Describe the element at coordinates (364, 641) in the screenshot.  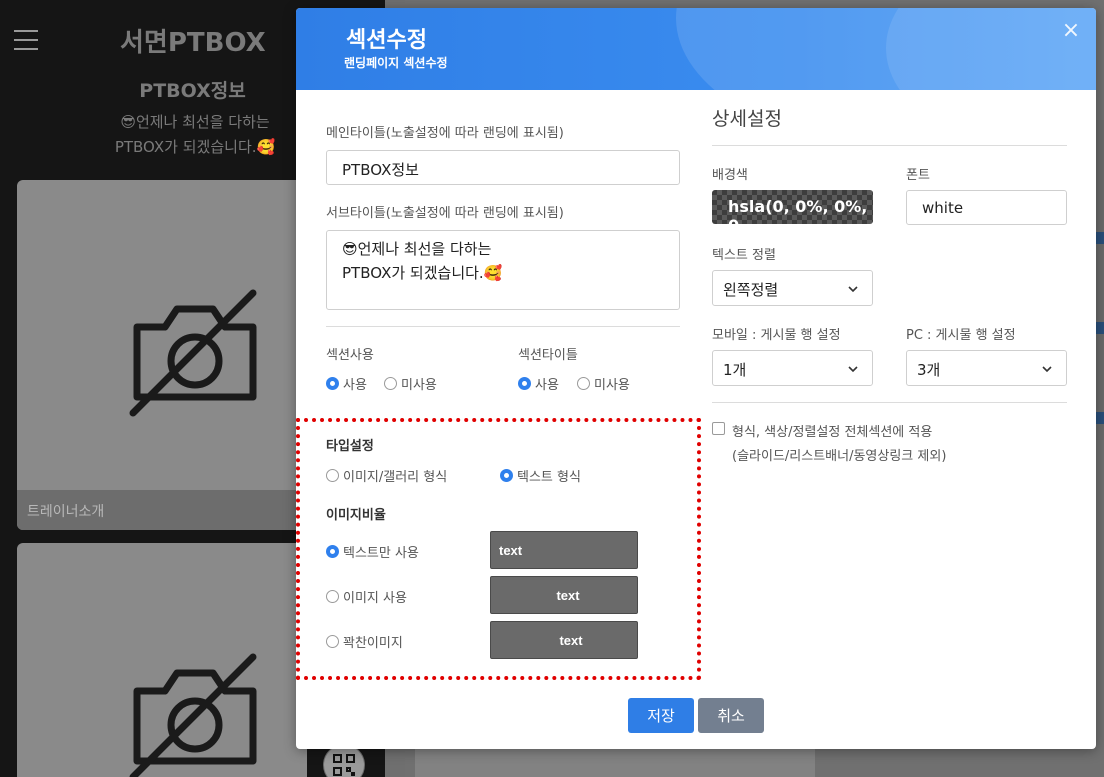
I see `ratio-full-image-radio: 꽉찬이미지` at that location.